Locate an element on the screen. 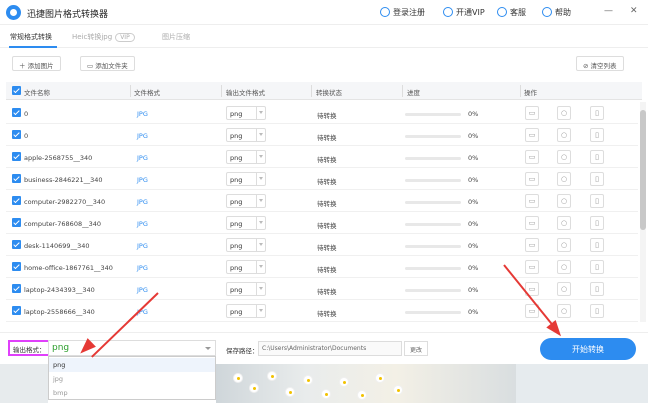 The image size is (648, 403). tab-general-convert: 常规格式转换 is located at coordinates (31, 37).